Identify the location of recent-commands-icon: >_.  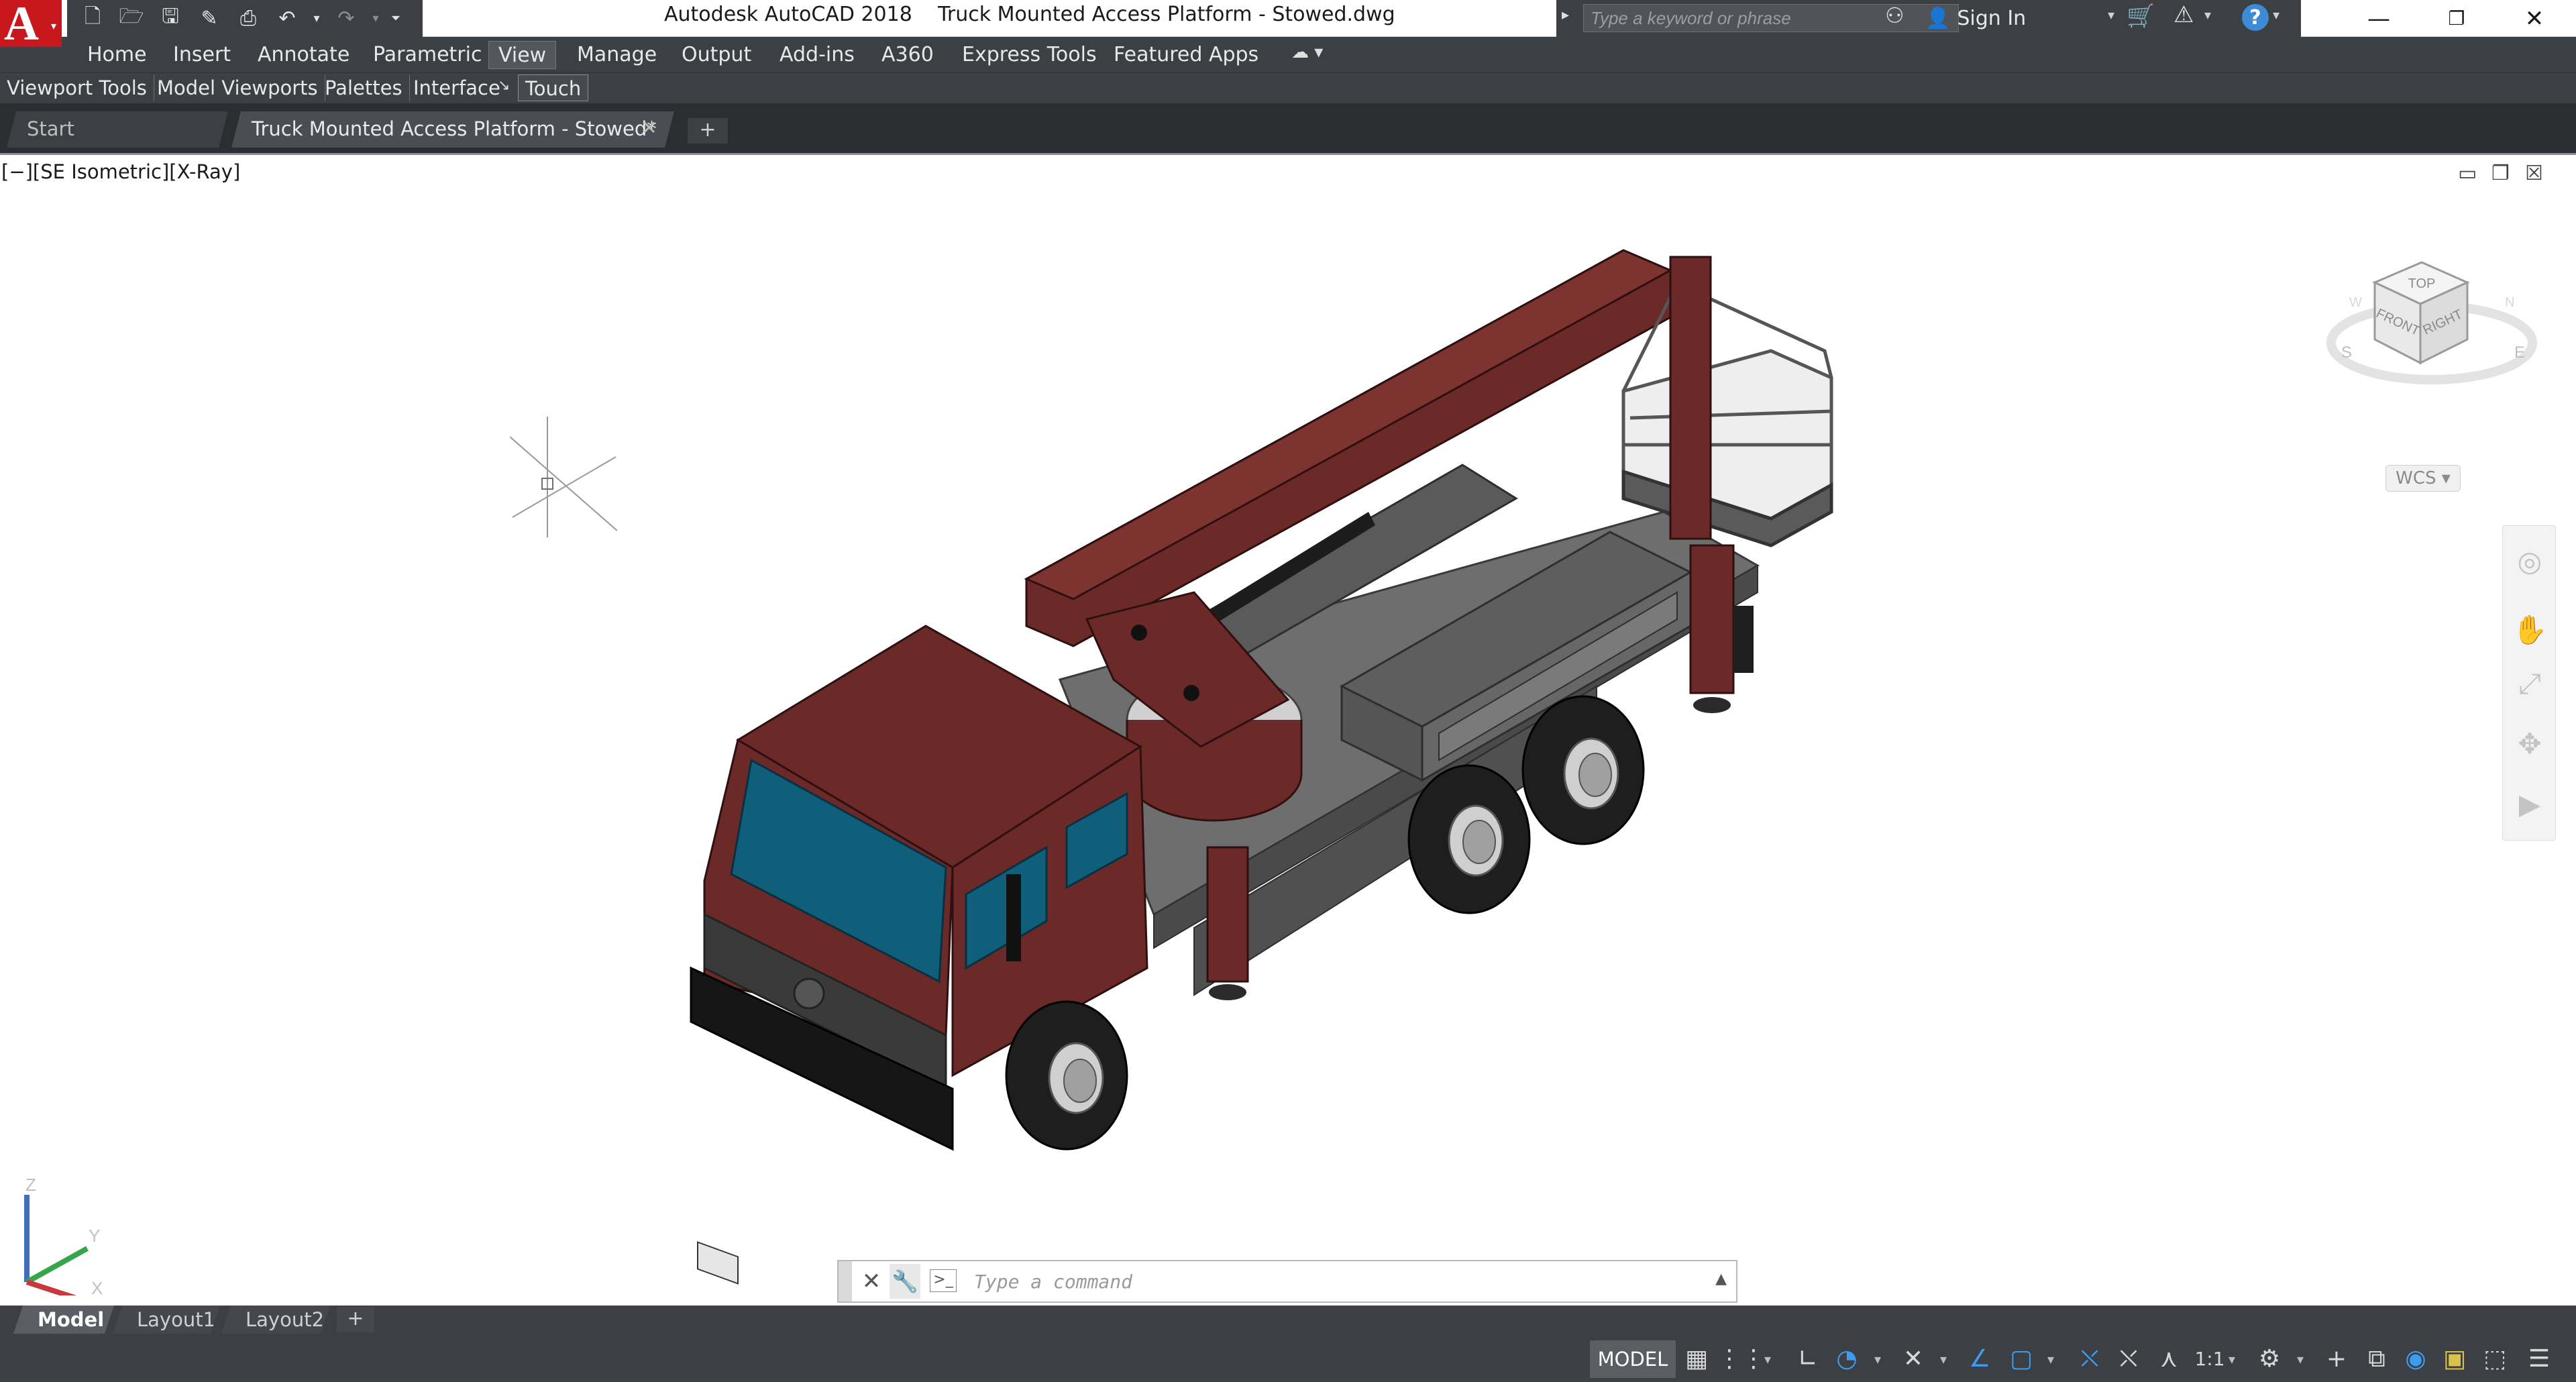
(943, 1280).